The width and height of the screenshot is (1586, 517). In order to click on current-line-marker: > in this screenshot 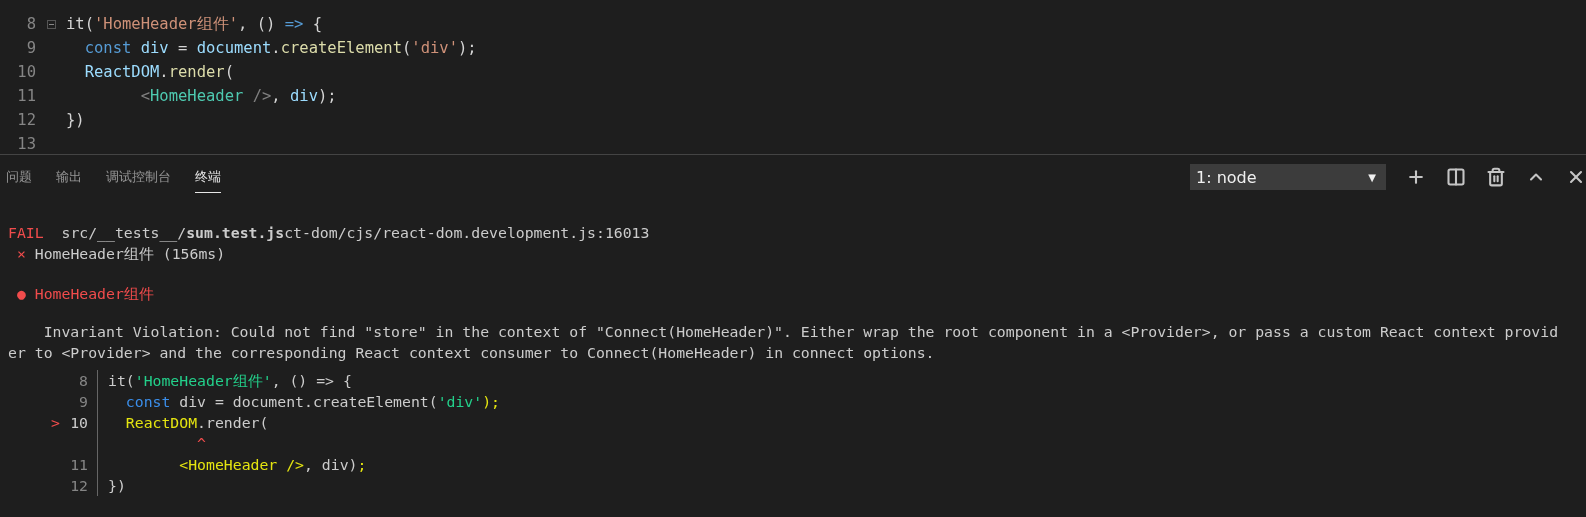, I will do `click(55, 422)`.